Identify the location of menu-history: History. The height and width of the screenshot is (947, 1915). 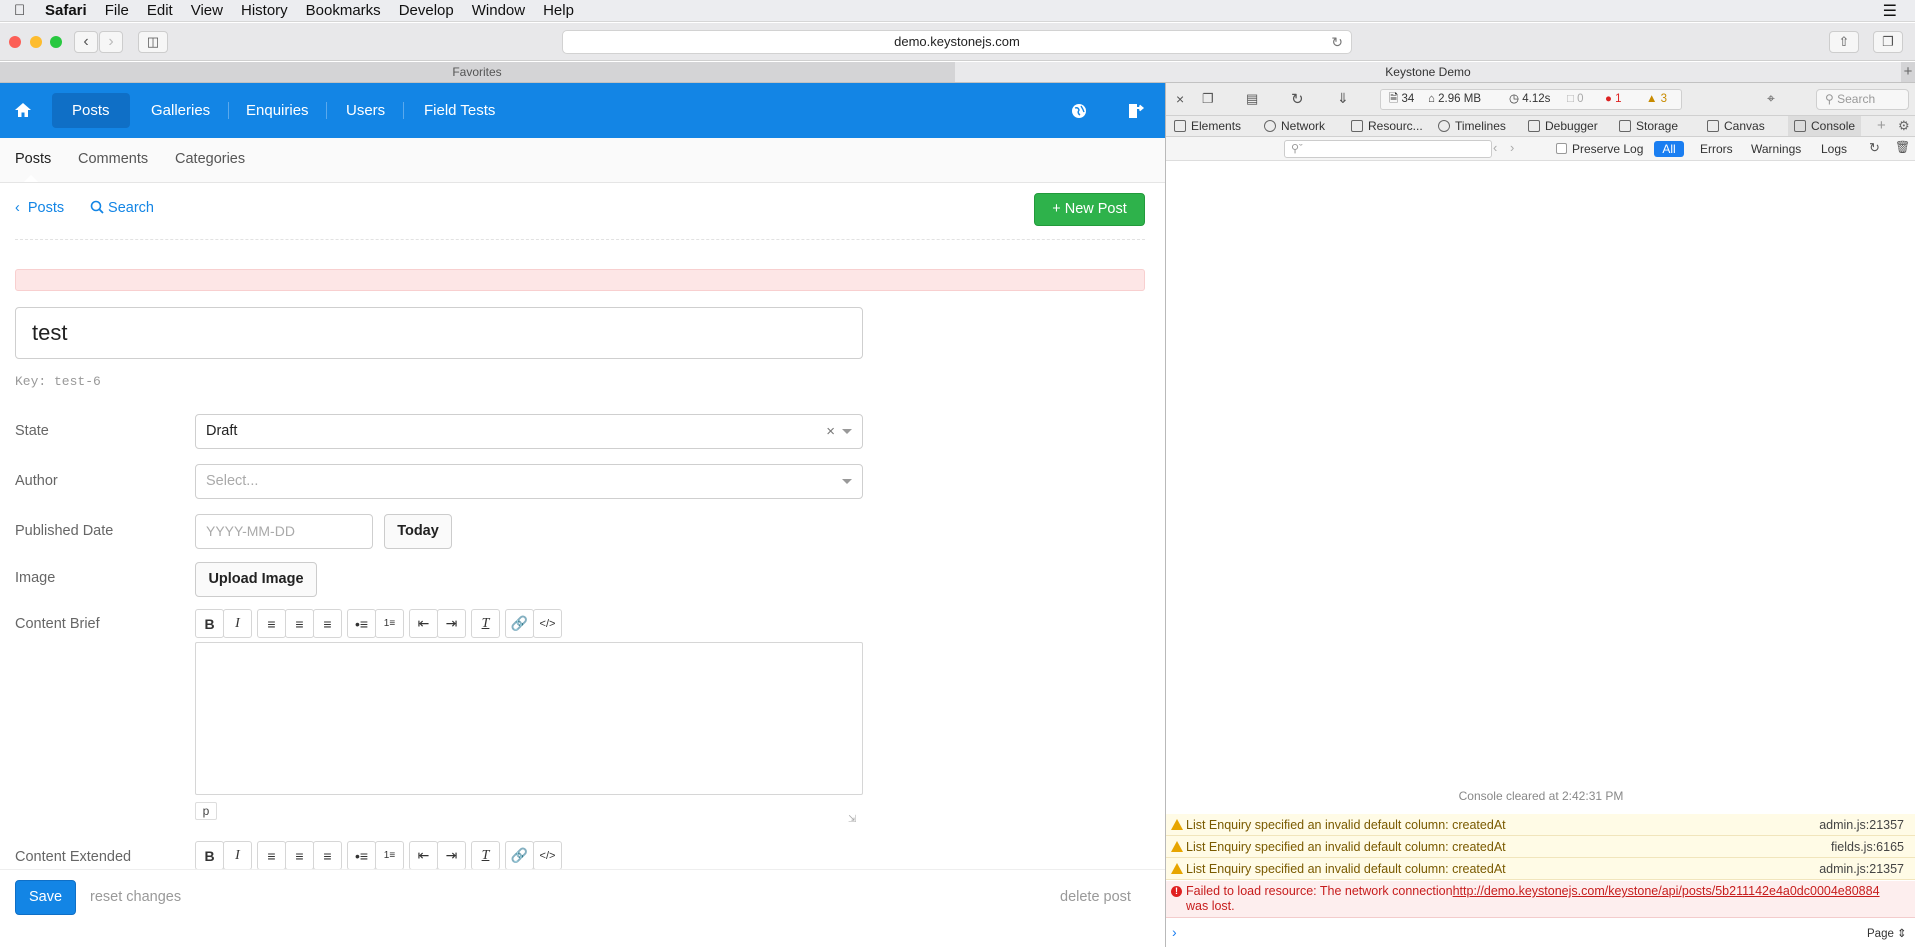
(264, 10).